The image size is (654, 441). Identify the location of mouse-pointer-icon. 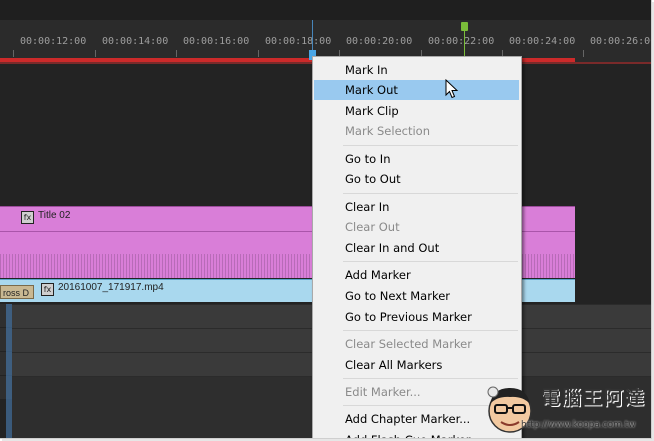
(452, 89).